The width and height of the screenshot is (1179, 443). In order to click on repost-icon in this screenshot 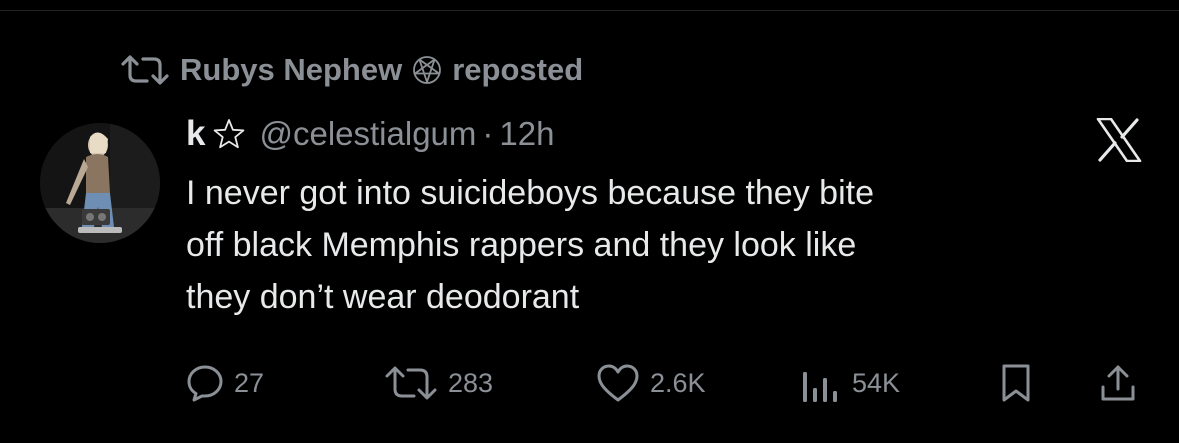, I will do `click(145, 70)`.